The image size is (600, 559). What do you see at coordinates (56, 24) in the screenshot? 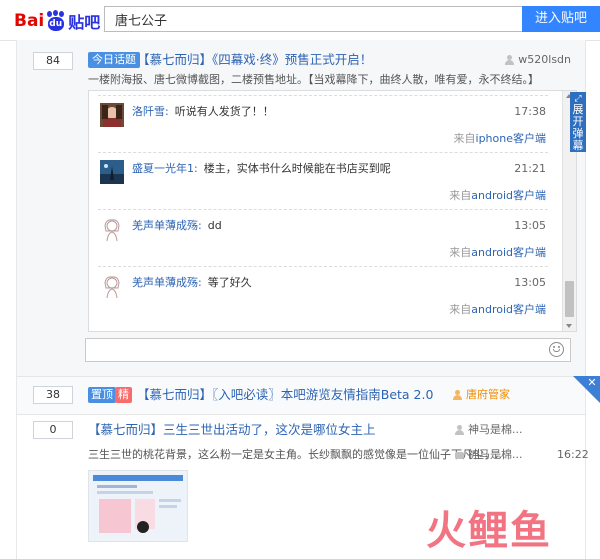
I see `logo-du-text: du` at bounding box center [56, 24].